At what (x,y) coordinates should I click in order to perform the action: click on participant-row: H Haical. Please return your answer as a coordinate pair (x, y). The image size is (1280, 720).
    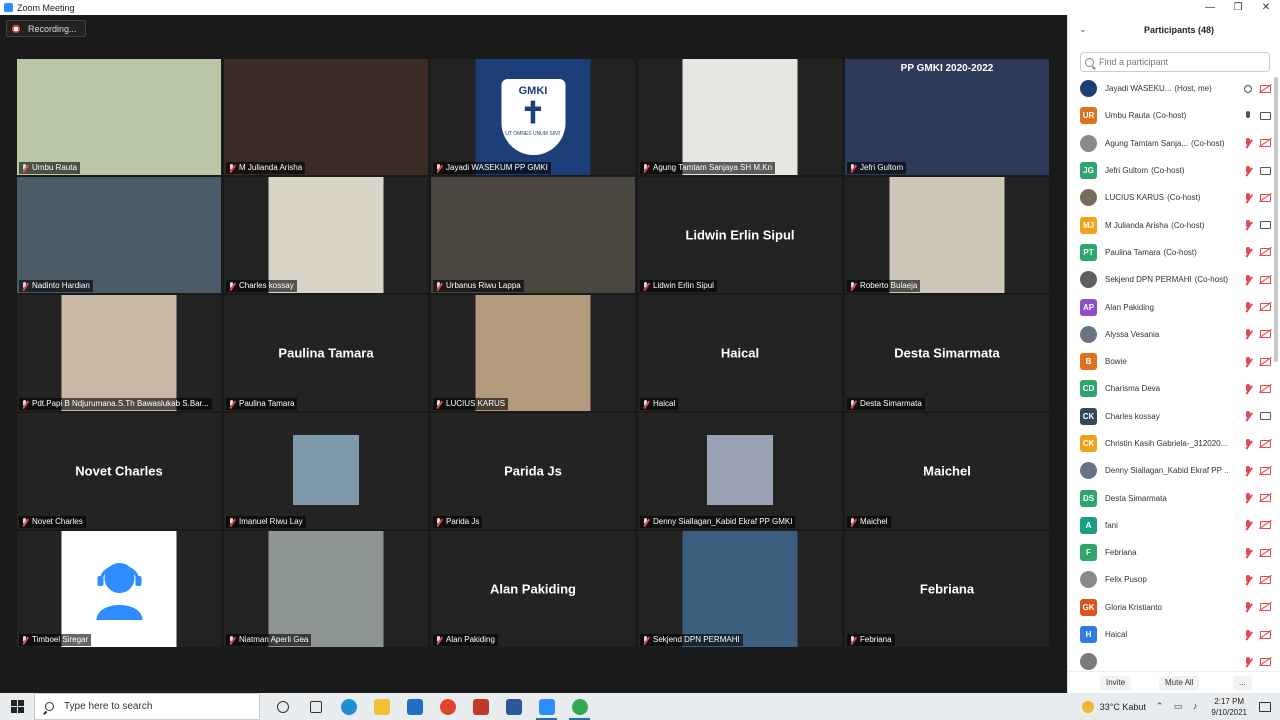
    Looking at the image, I should click on (1174, 634).